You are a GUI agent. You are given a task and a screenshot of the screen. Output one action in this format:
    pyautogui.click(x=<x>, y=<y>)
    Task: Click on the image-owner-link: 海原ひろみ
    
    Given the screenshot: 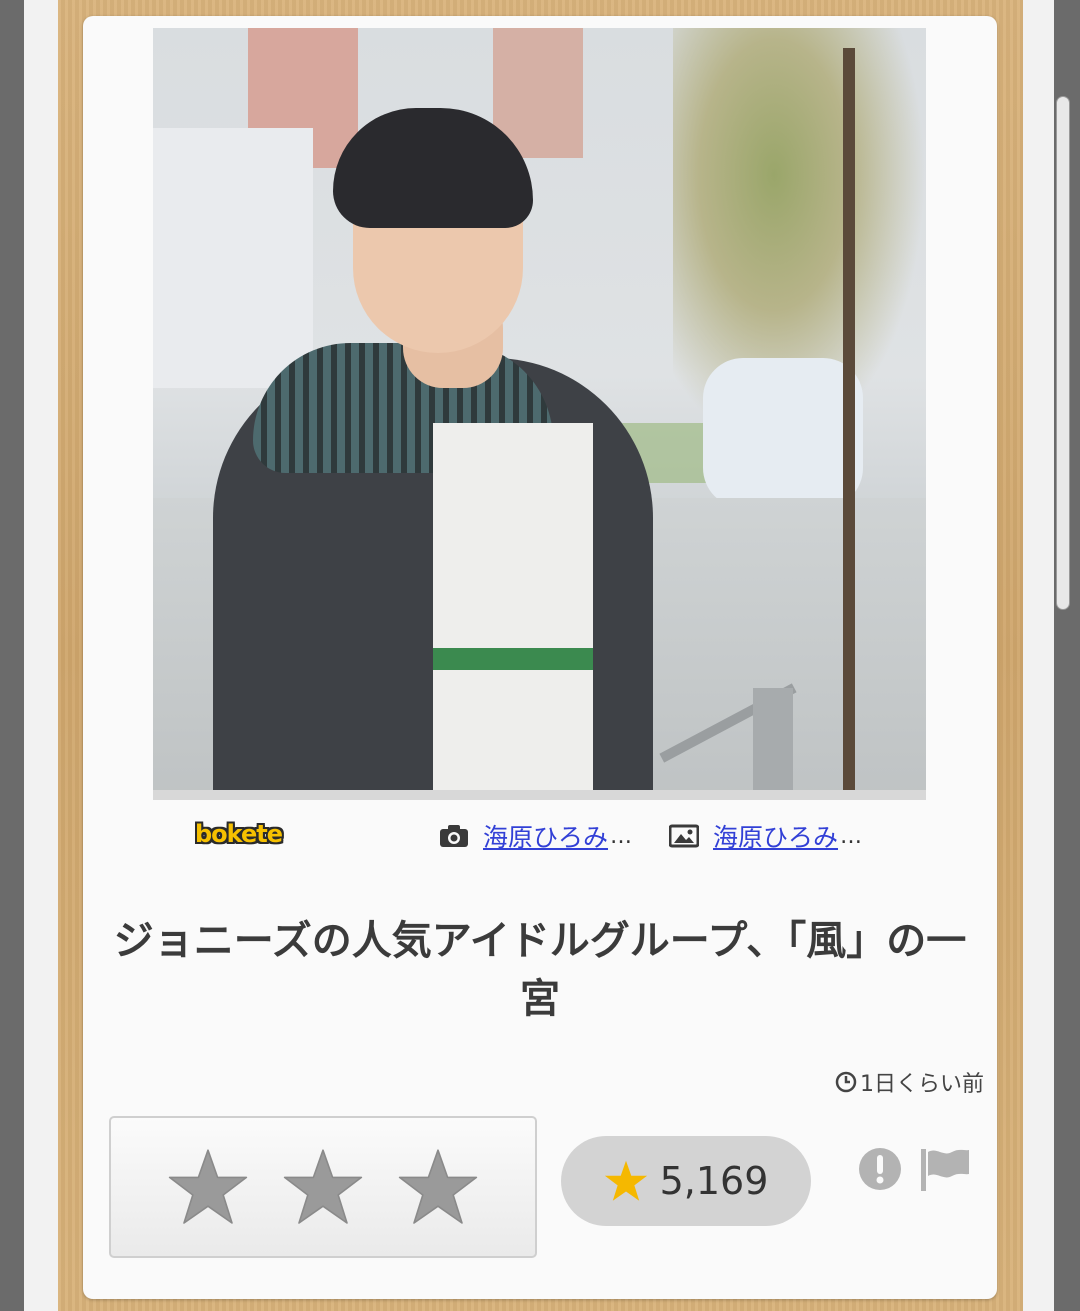 What is the action you would take?
    pyautogui.click(x=775, y=836)
    